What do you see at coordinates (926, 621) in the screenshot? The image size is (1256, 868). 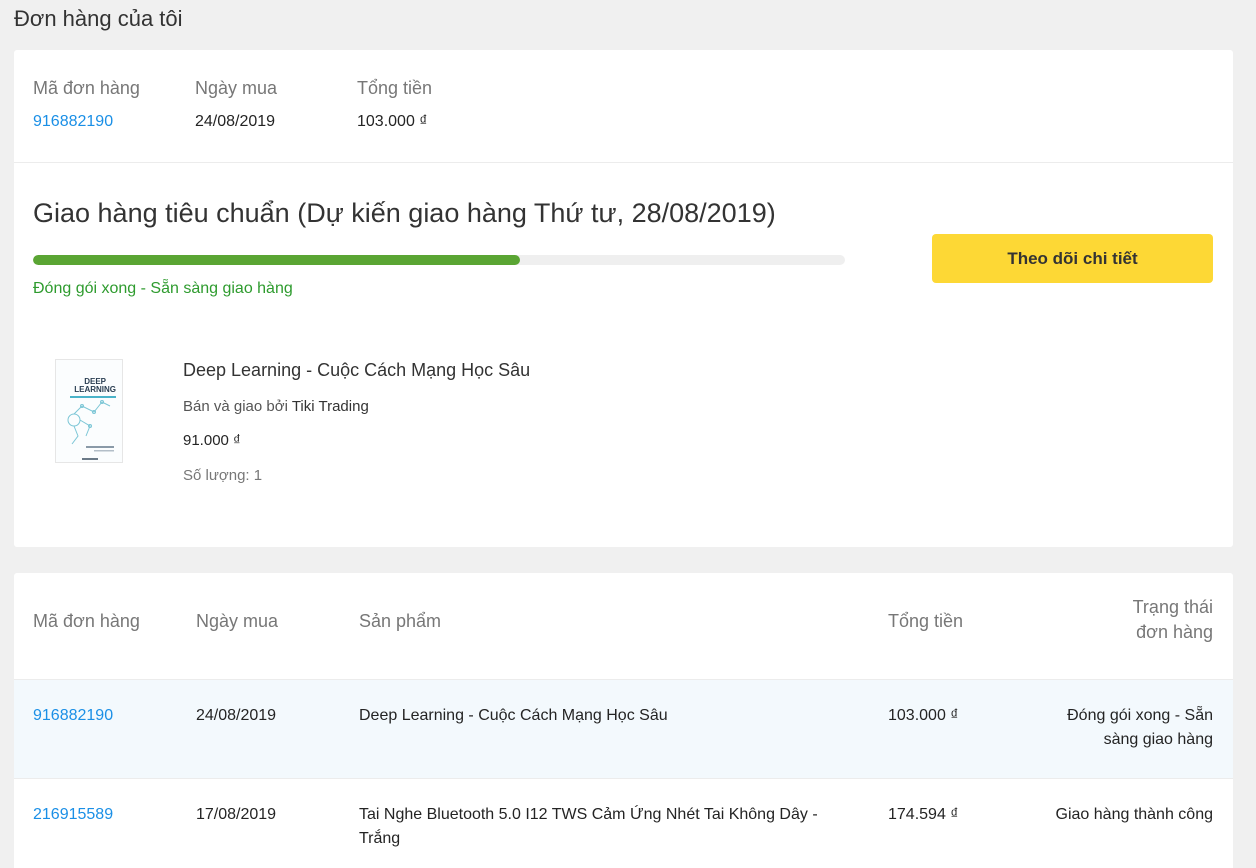 I see `header-total: Tổng tiền` at bounding box center [926, 621].